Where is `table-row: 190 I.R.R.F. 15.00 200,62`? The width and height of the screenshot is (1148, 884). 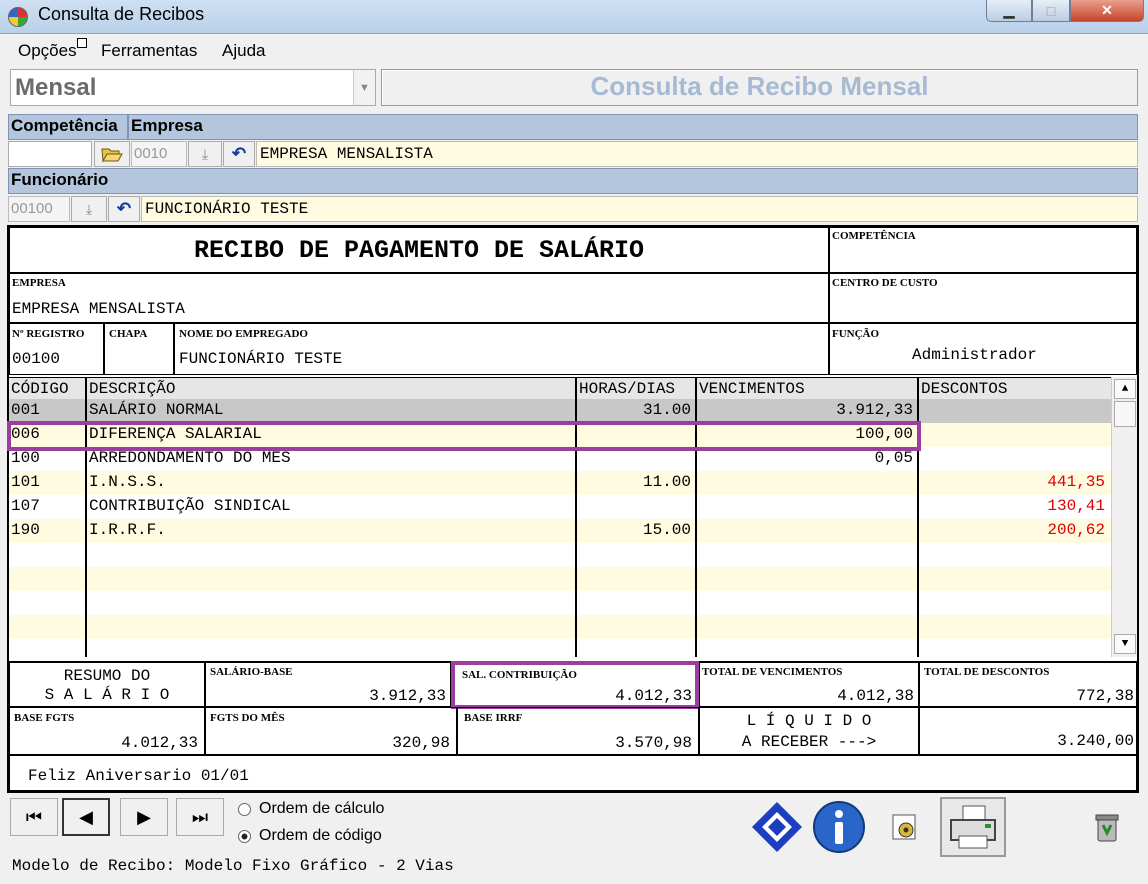
table-row: 190 I.R.R.F. 15.00 200,62 is located at coordinates (560, 531).